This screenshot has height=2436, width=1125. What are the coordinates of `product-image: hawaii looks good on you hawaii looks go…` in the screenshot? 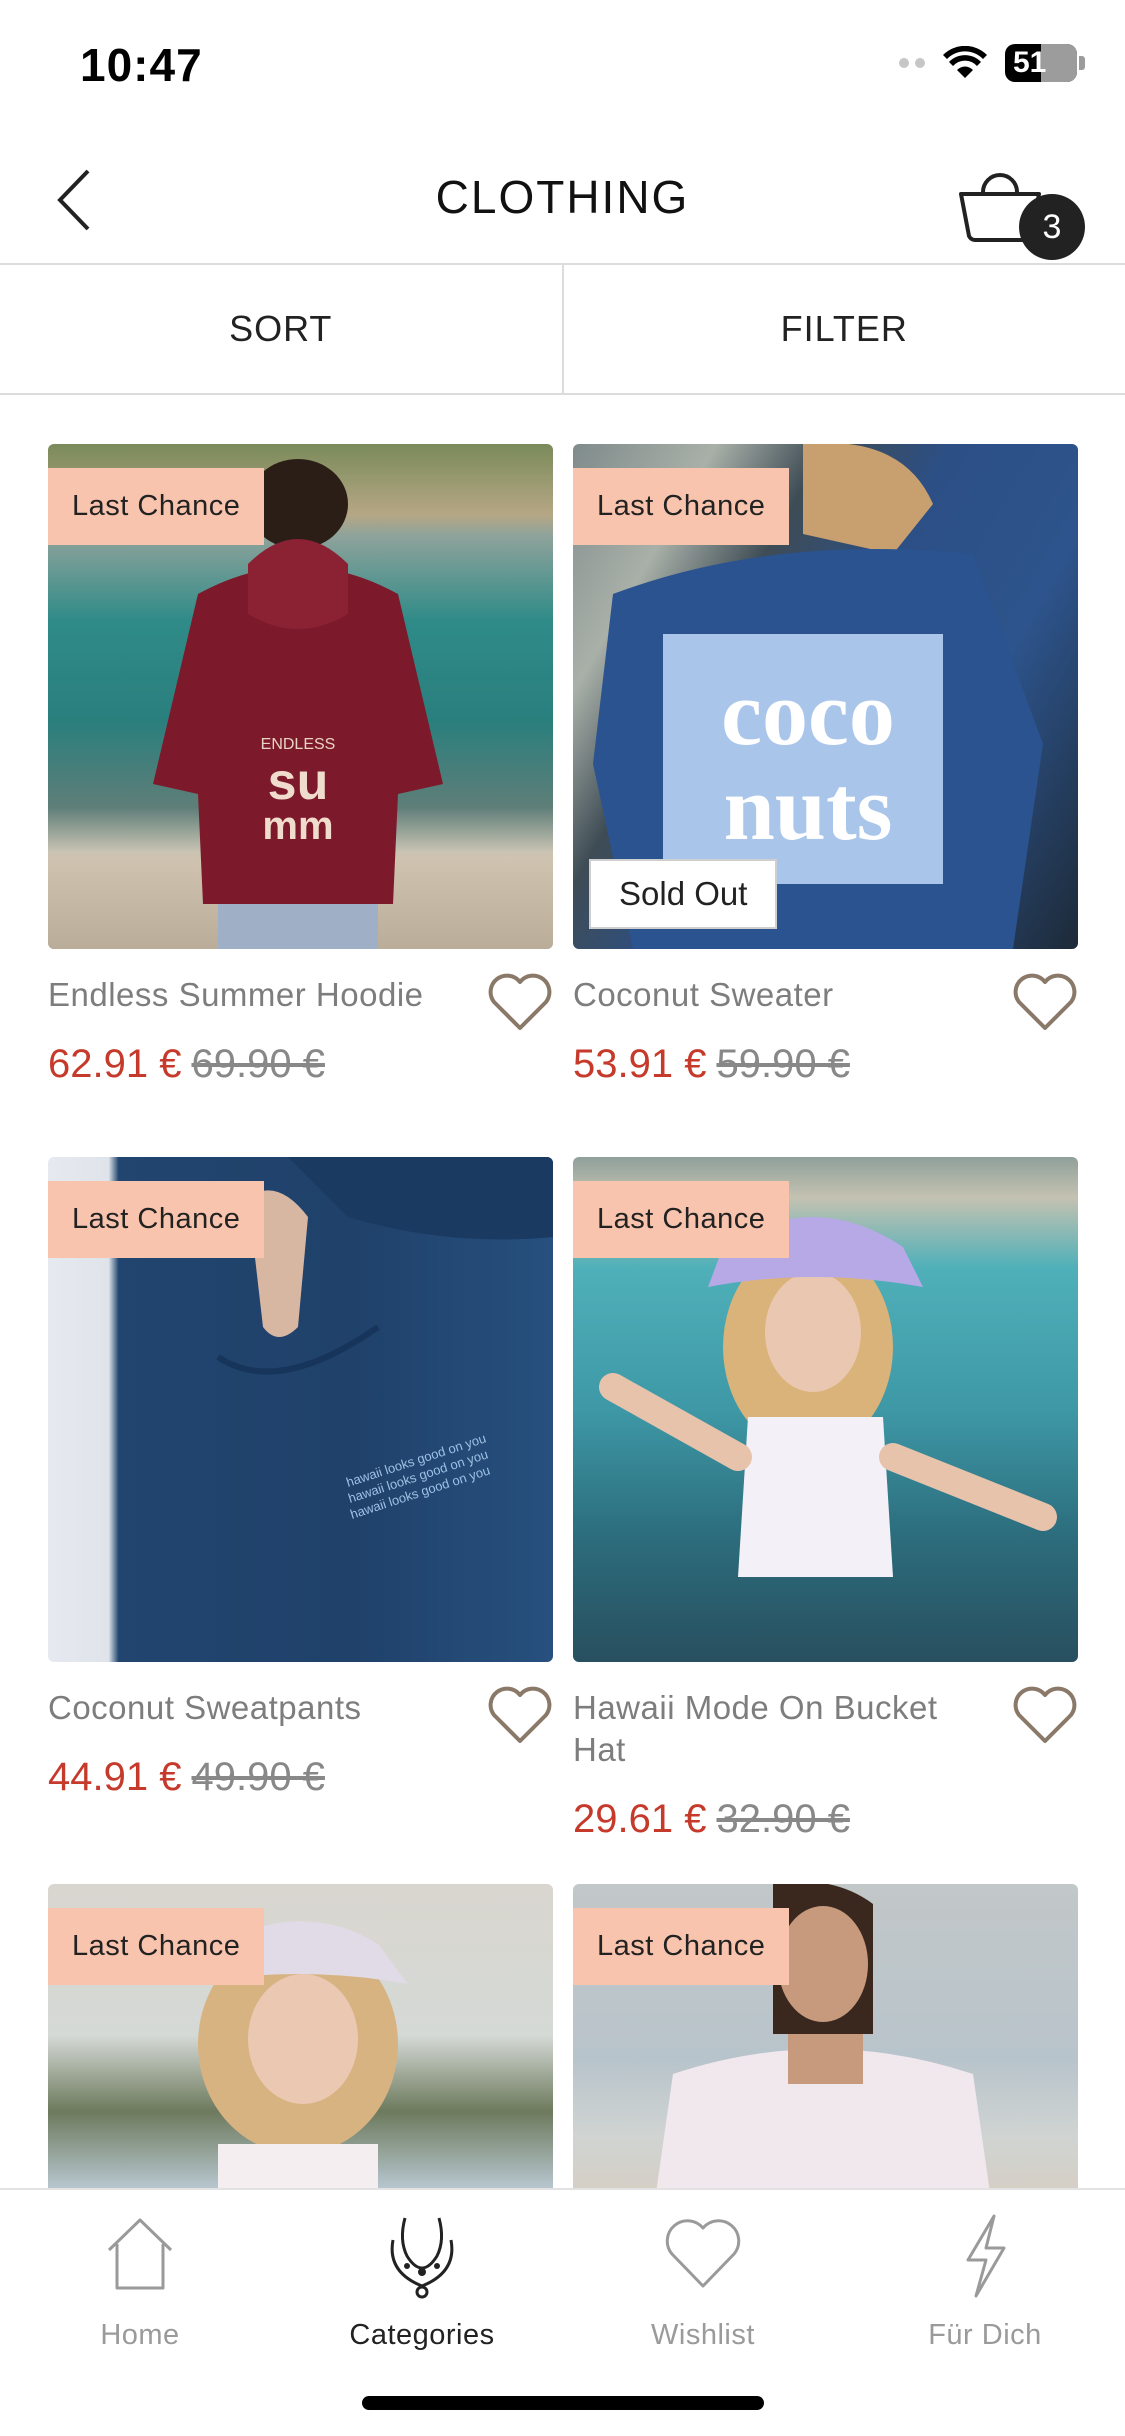 It's located at (300, 1409).